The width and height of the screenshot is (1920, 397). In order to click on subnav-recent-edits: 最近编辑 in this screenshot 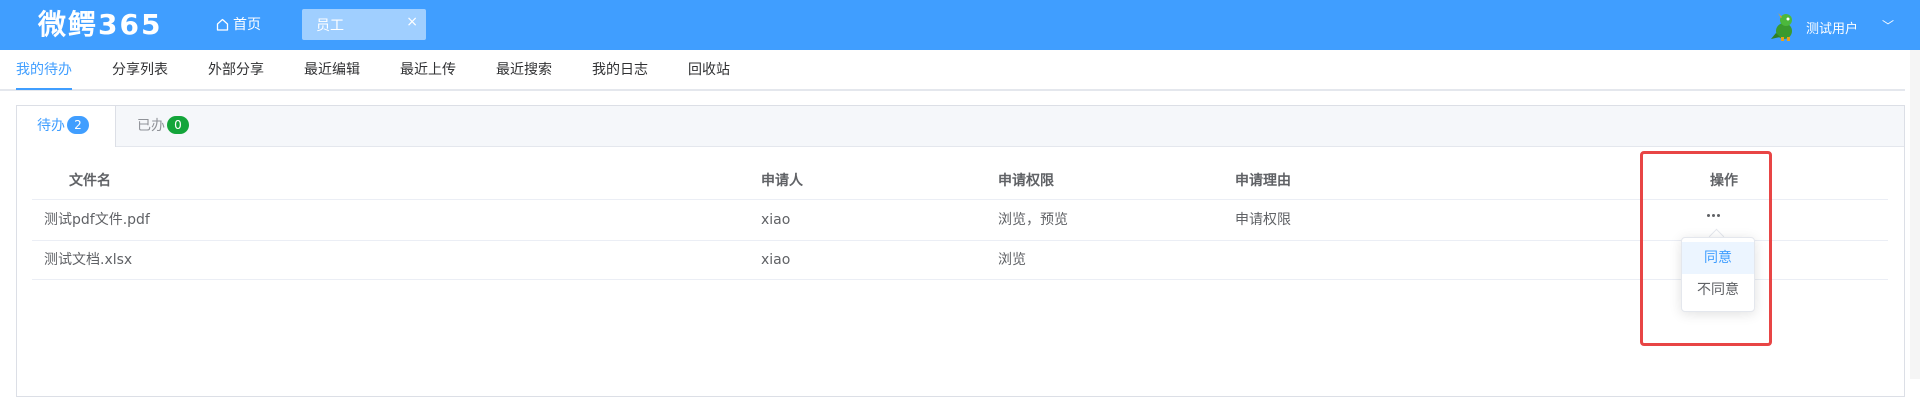, I will do `click(332, 70)`.